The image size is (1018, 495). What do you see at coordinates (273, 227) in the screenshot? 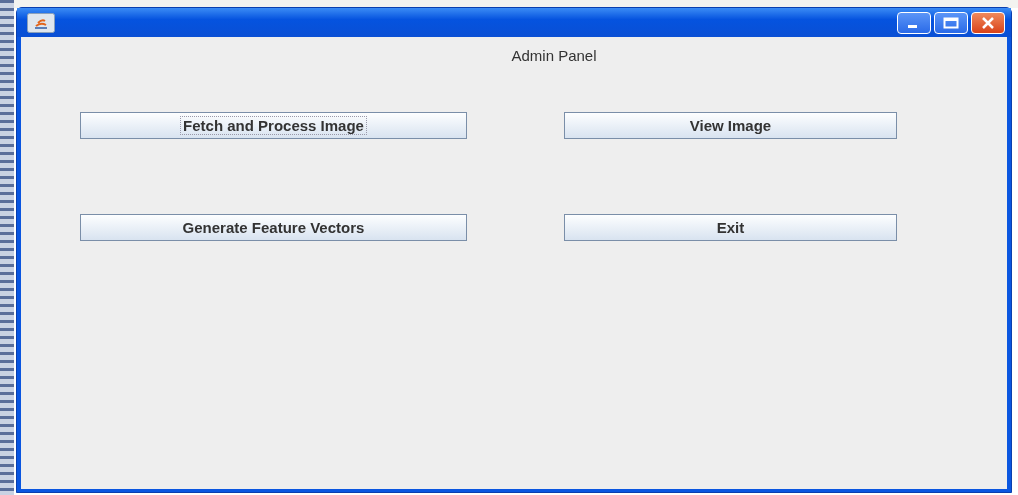
I see `action-button: Generate Feature Vectors` at bounding box center [273, 227].